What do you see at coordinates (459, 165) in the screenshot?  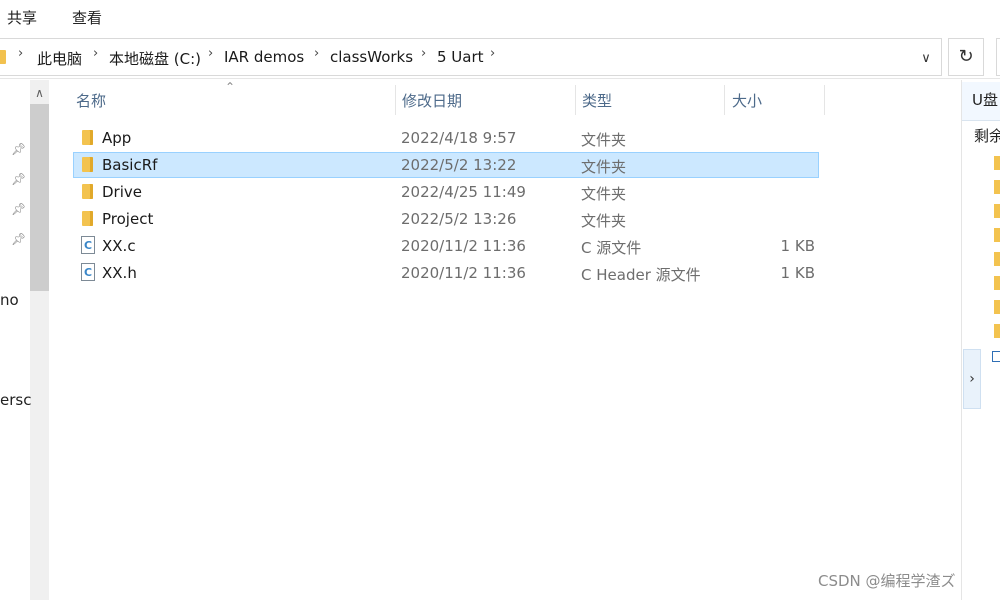 I see `file-date: 2022/5/2 13:22` at bounding box center [459, 165].